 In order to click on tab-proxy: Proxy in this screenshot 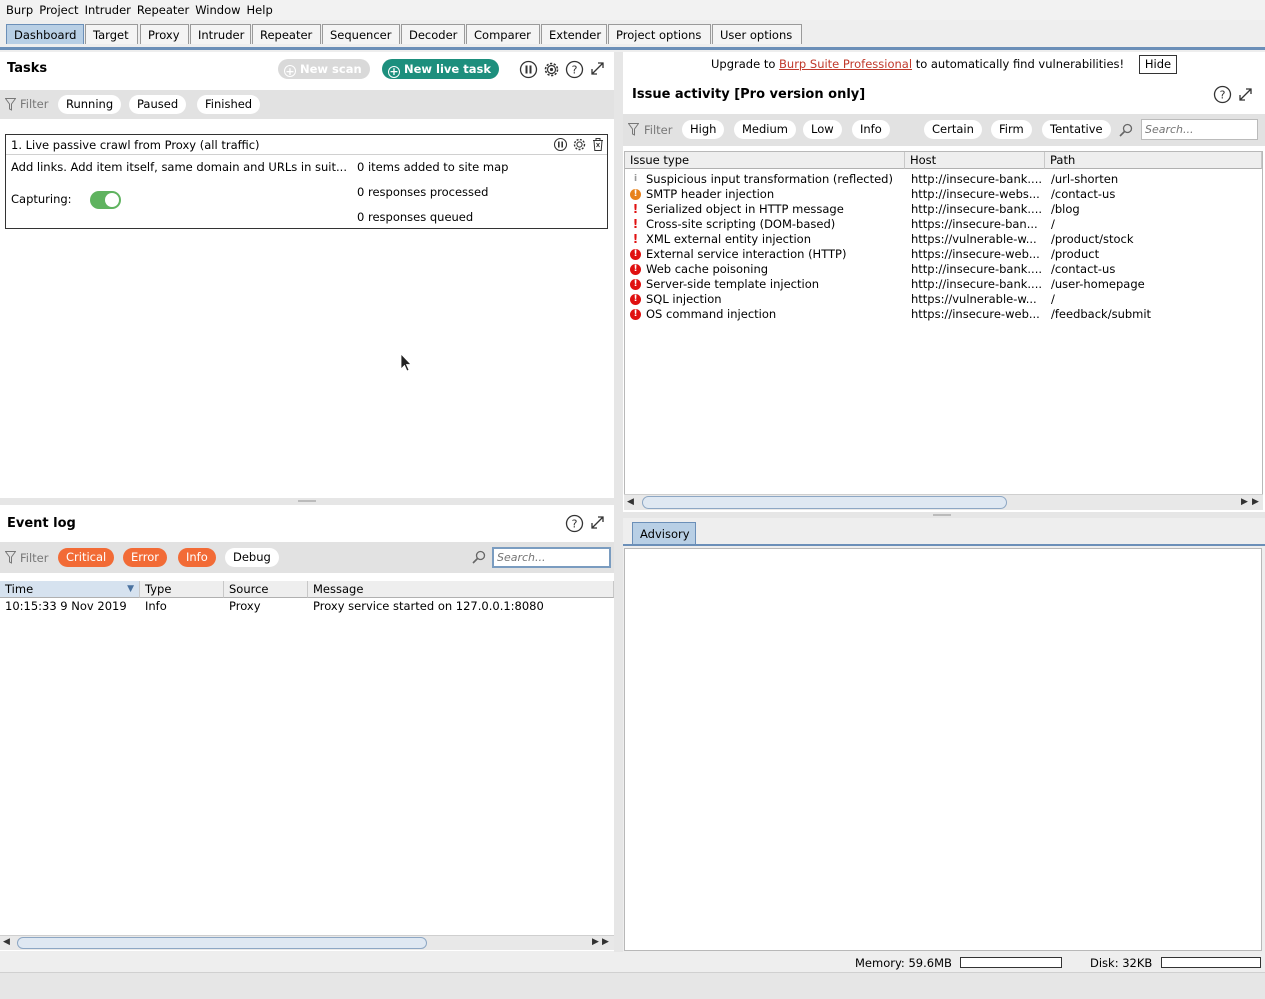, I will do `click(164, 34)`.